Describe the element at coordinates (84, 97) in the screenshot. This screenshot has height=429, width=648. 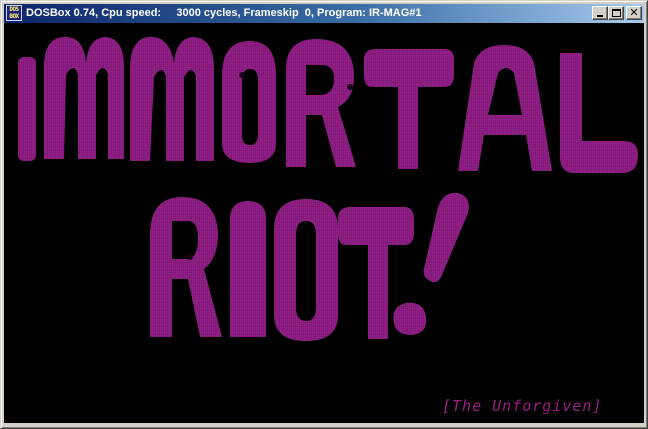
I see `logo-letter-m1` at that location.